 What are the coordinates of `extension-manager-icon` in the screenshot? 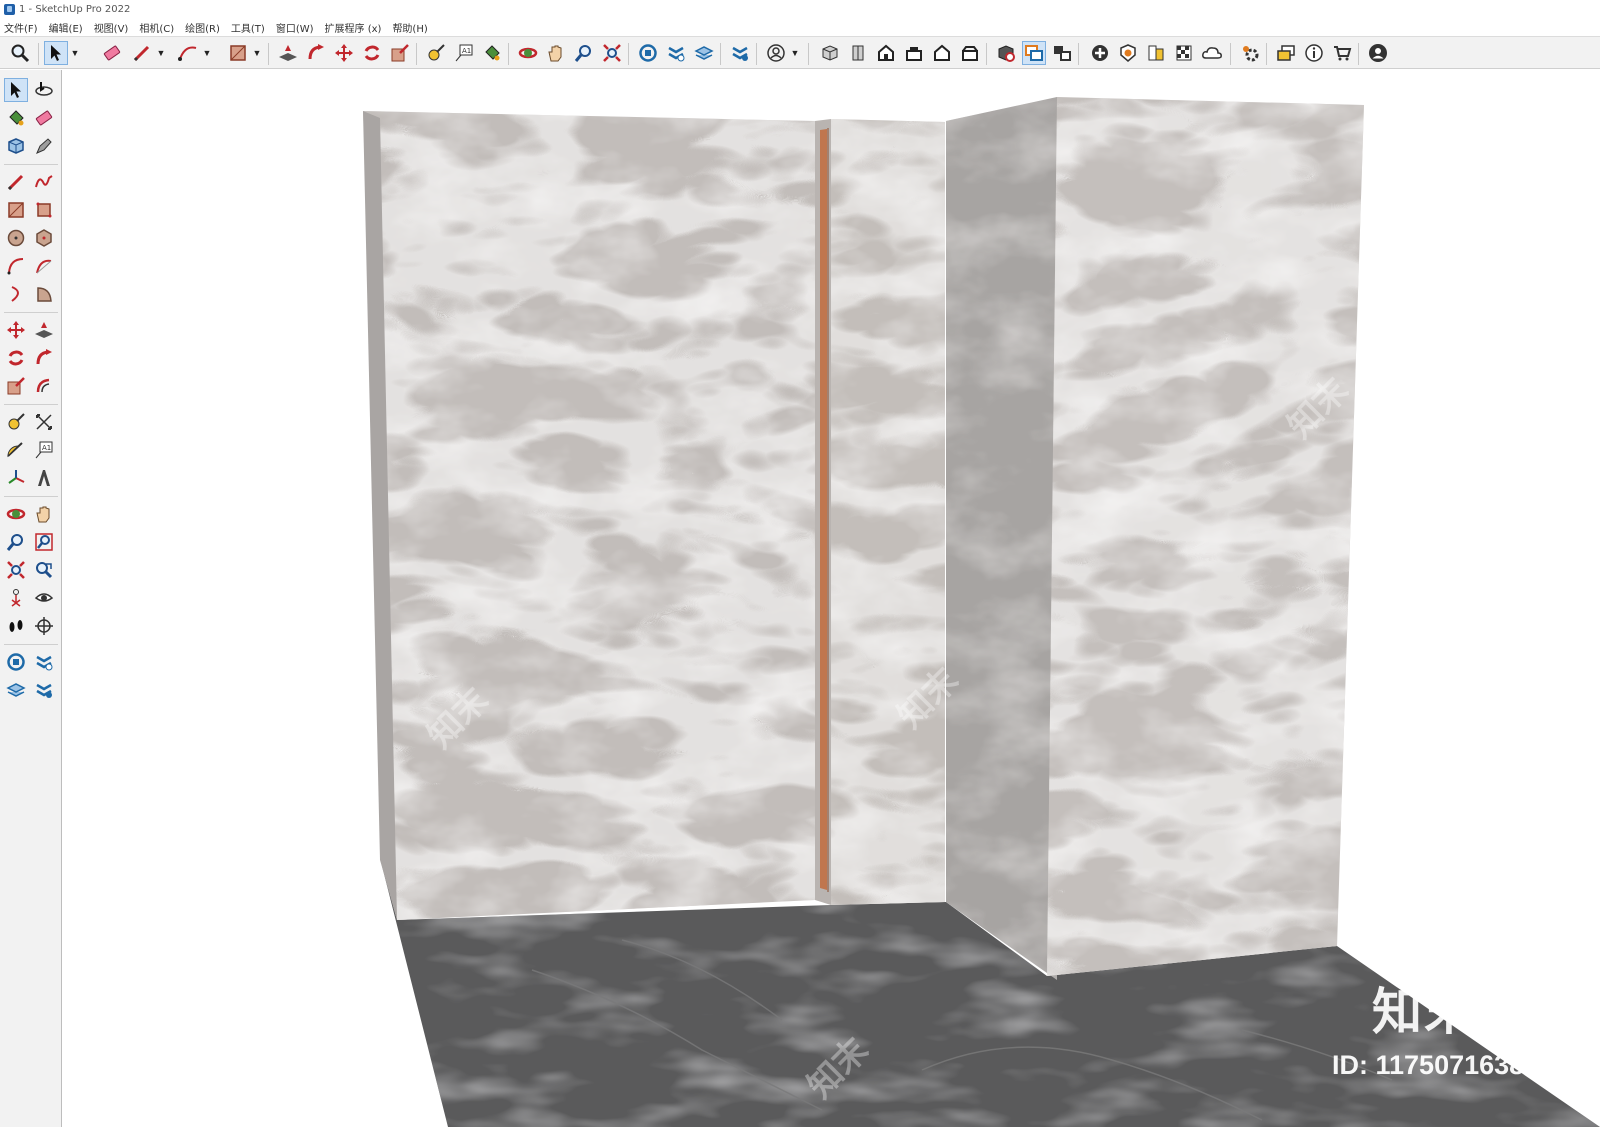 It's located at (740, 53).